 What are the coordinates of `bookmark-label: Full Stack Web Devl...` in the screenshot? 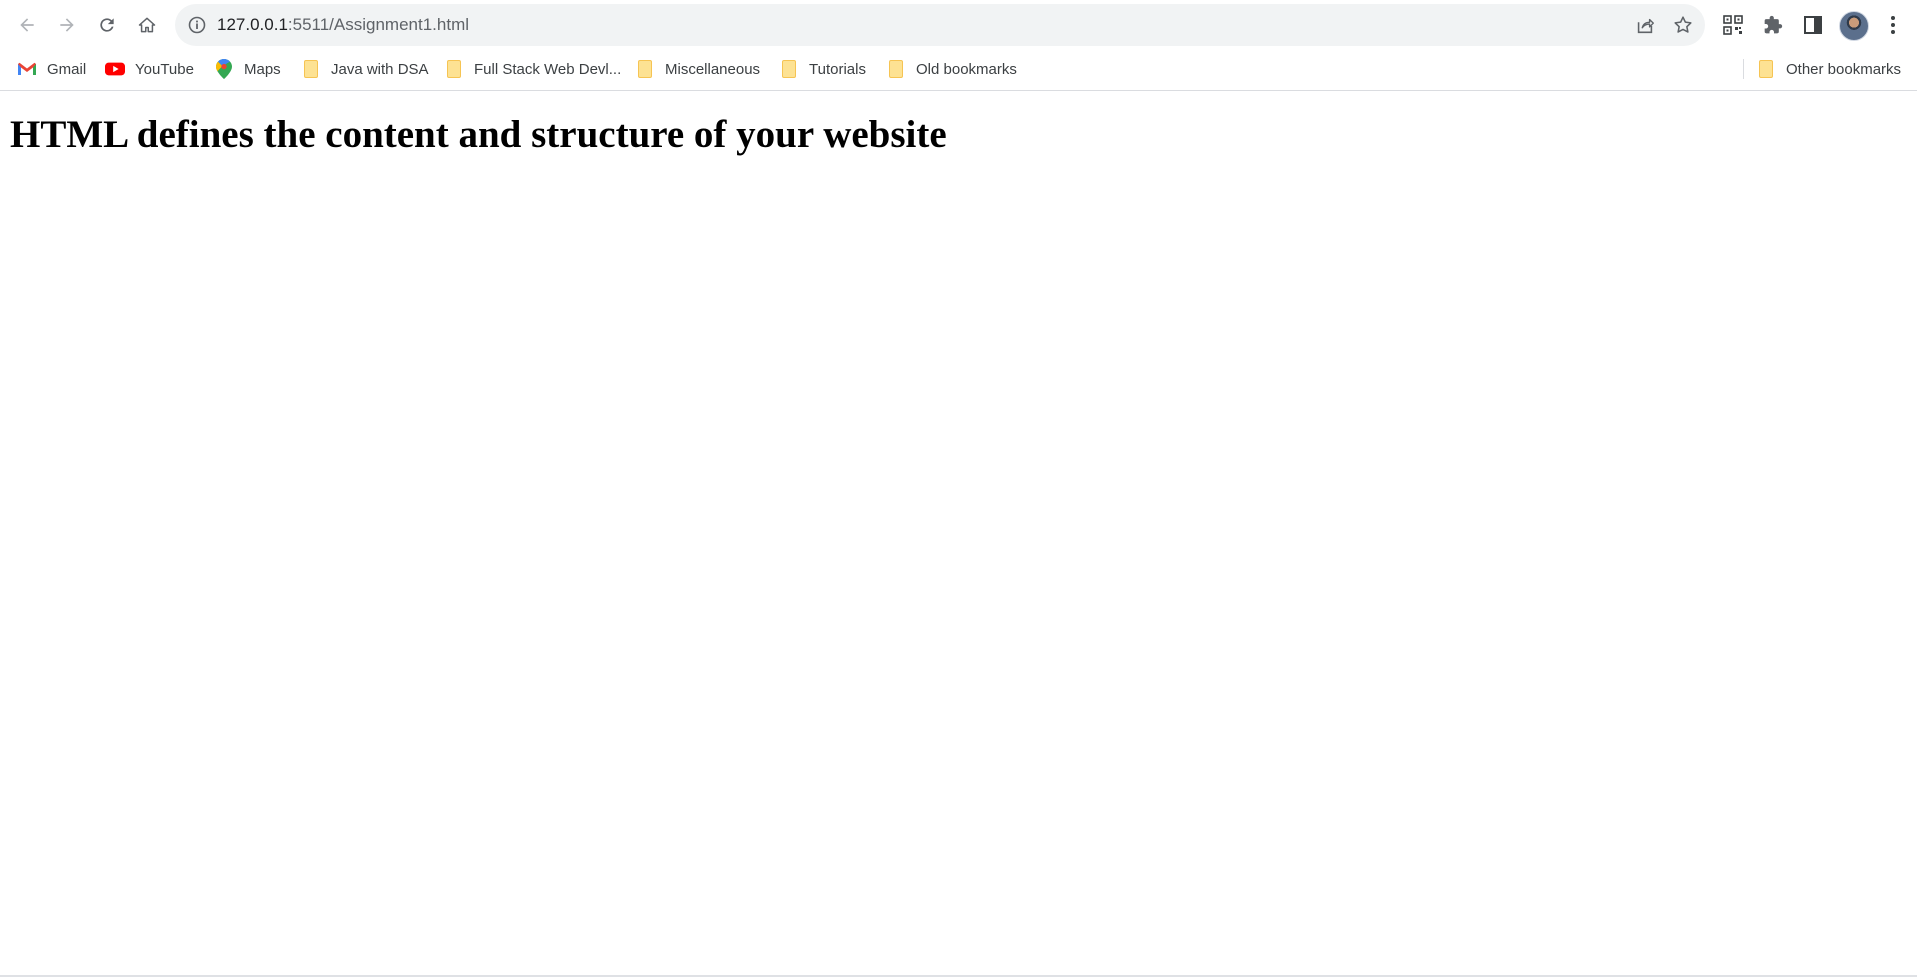 It's located at (548, 69).